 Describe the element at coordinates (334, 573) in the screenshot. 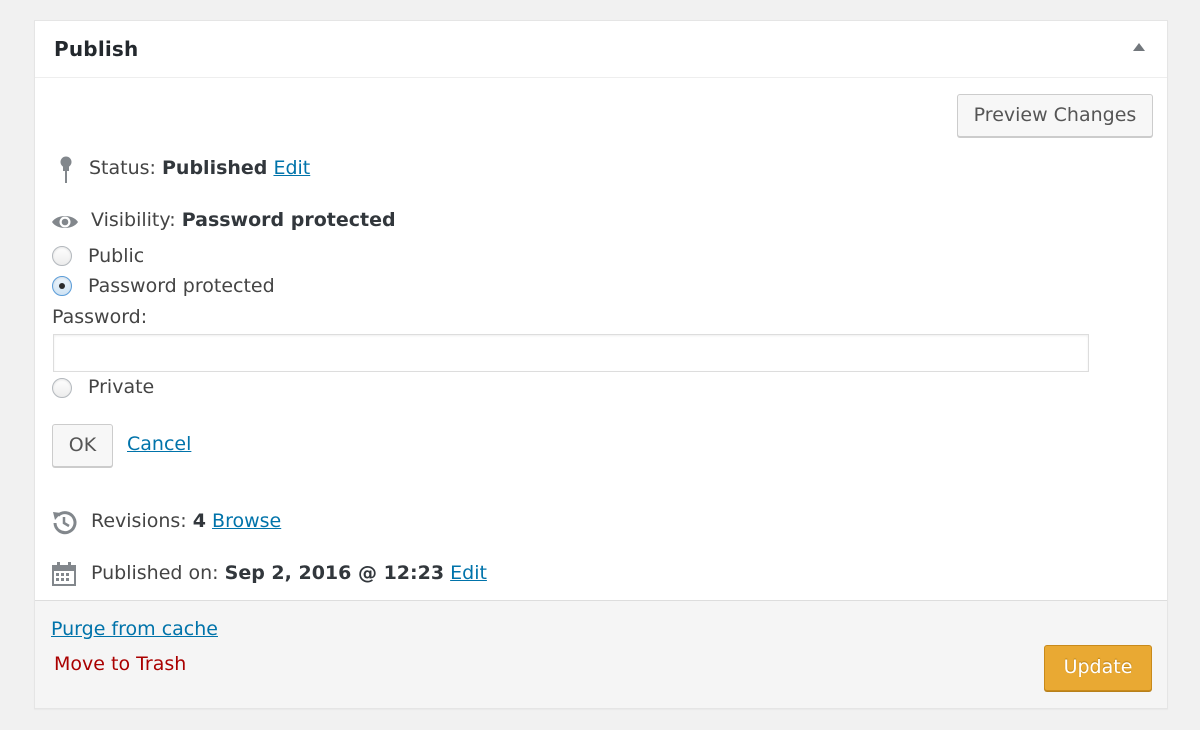

I see `published-on-value: Sep 2, 2016 @ 12:23` at that location.